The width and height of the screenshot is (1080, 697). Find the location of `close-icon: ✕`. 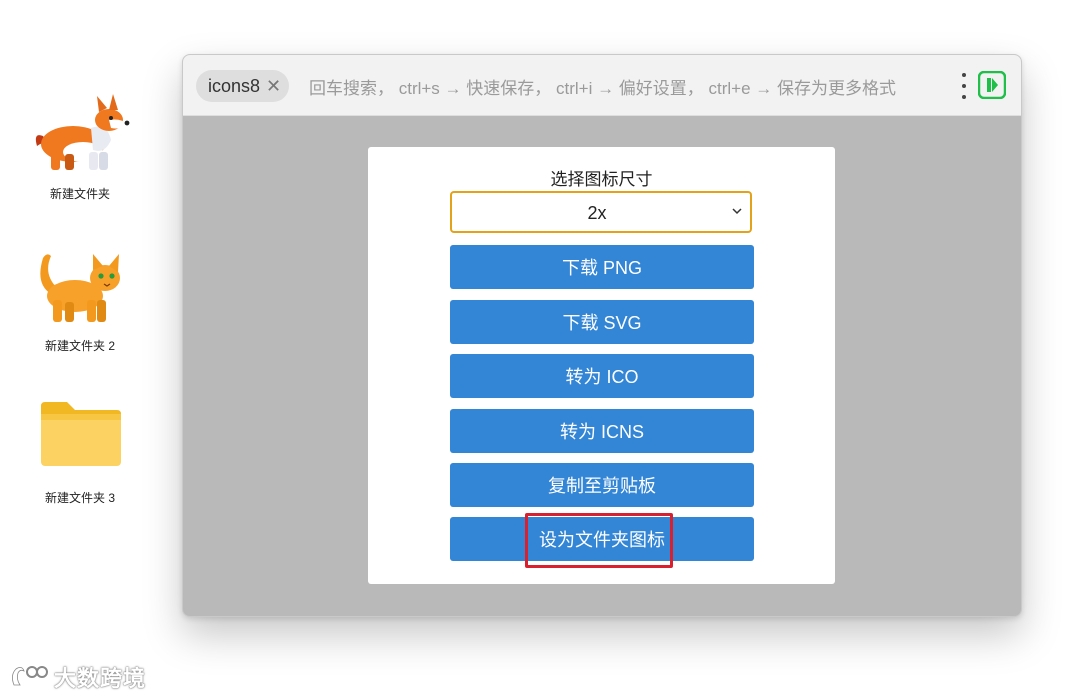

close-icon: ✕ is located at coordinates (273, 86).